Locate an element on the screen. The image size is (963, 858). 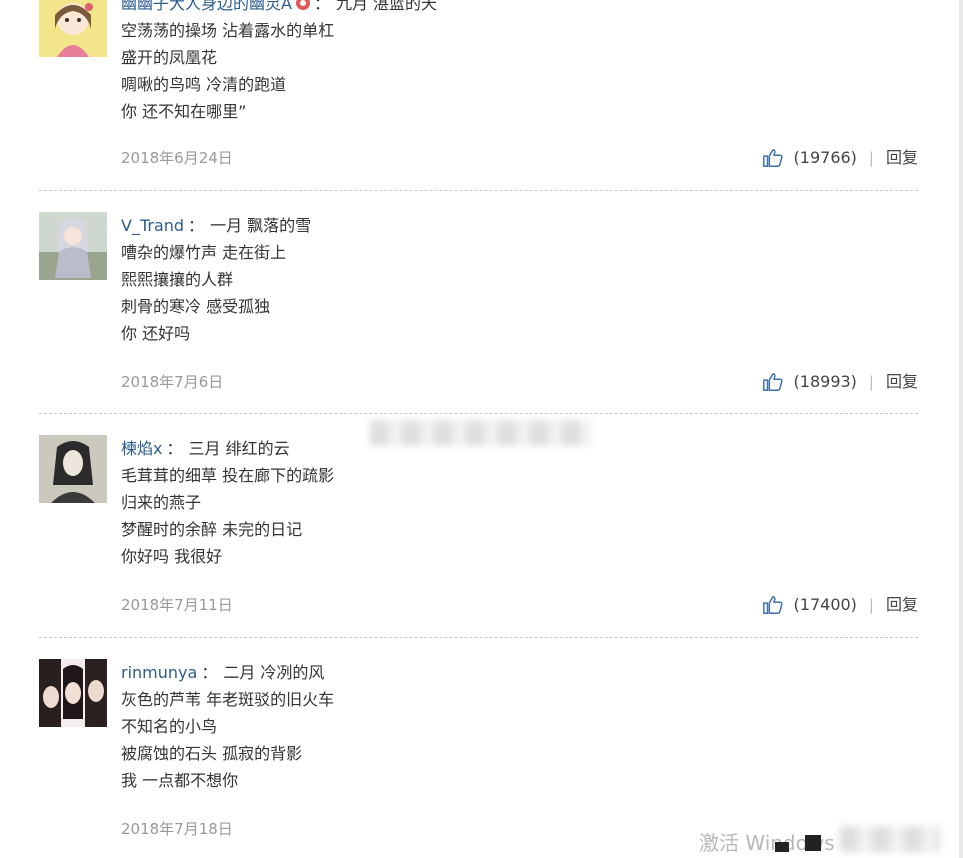
comment-actions: (18993) | 回复 is located at coordinates (840, 382).